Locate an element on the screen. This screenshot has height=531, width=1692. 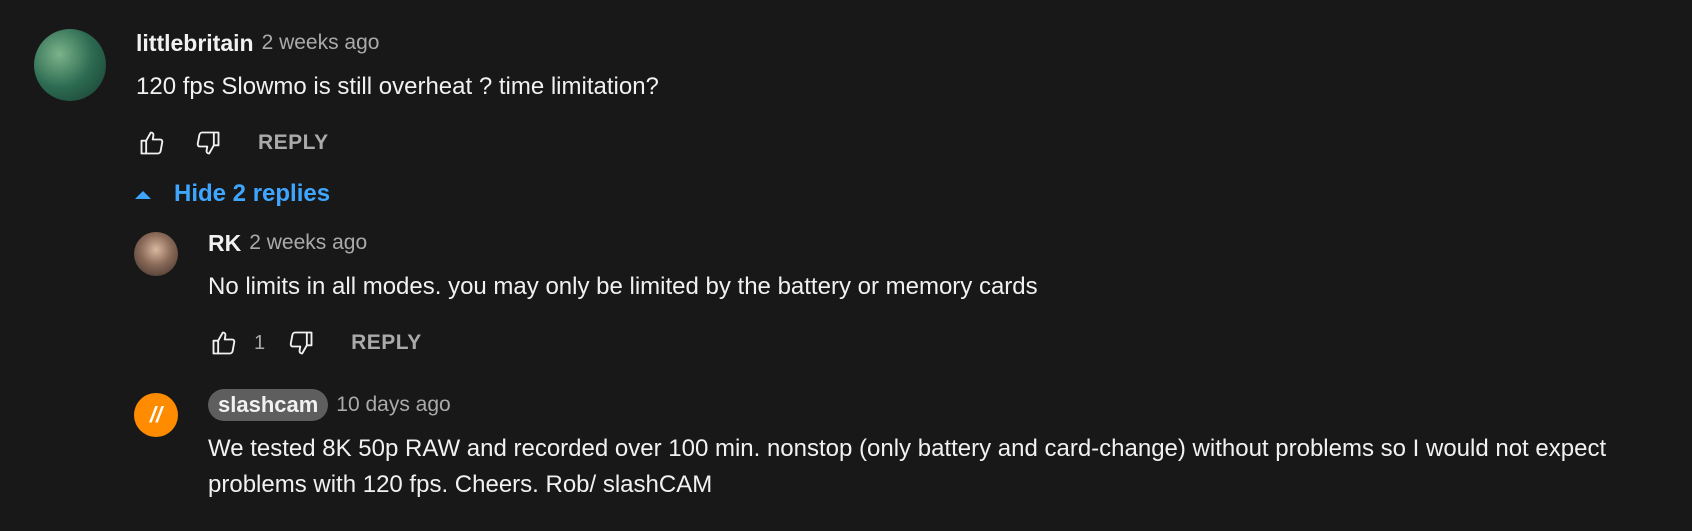
caret-up-icon is located at coordinates (143, 195).